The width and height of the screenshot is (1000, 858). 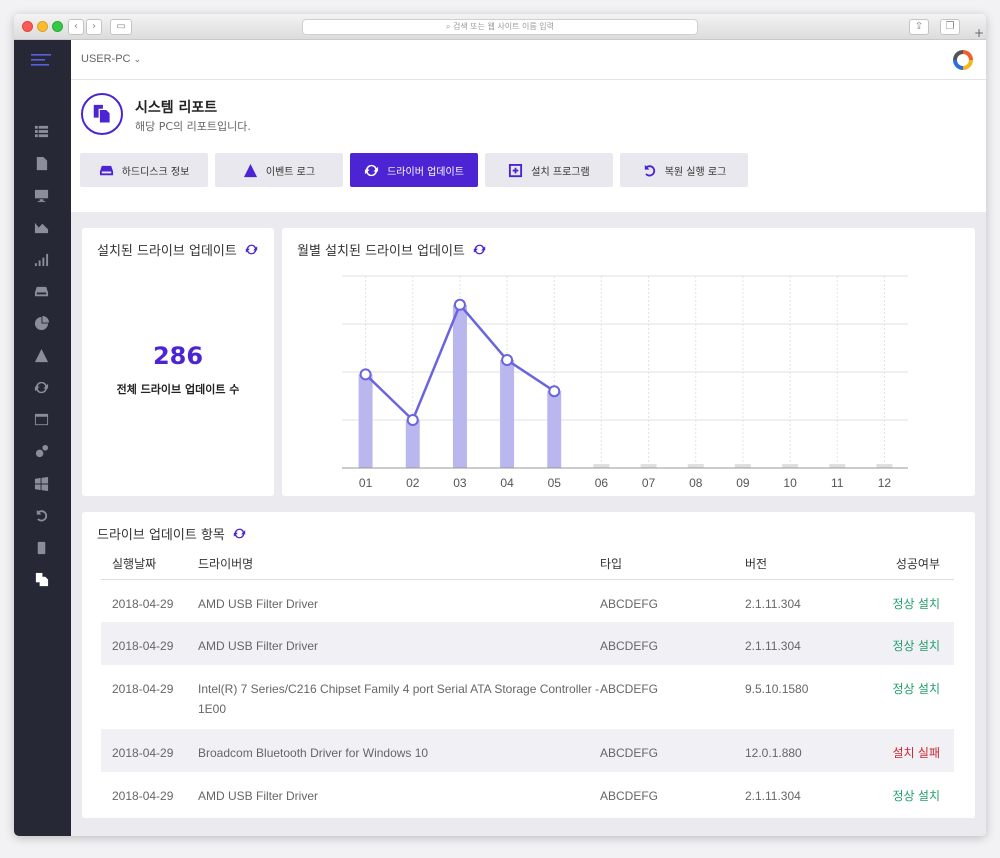 What do you see at coordinates (777, 689) in the screenshot?
I see `cell-version: 9.5.10.1580` at bounding box center [777, 689].